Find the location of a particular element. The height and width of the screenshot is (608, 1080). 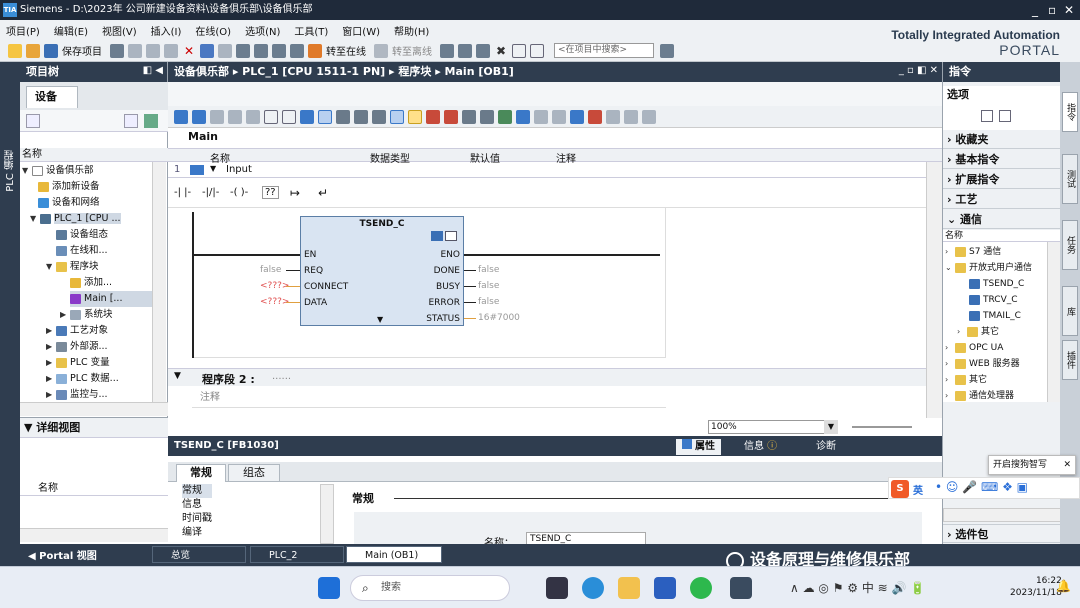

block-tests-icon is located at coordinates (649, 116).